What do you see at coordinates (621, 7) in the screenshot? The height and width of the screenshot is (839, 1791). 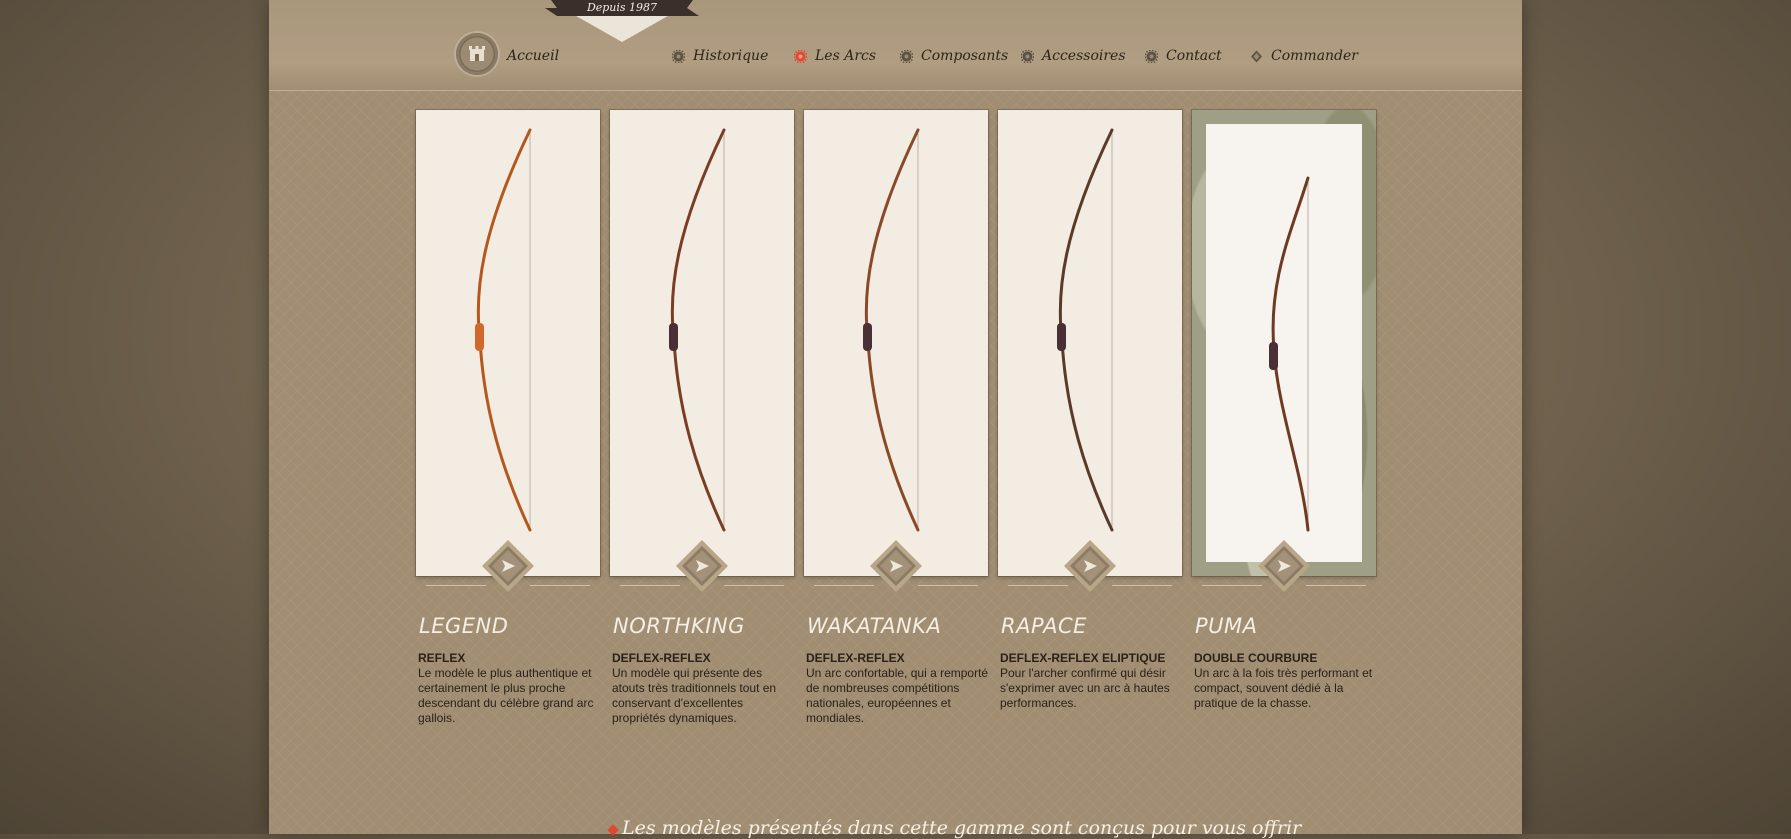 I see `badge-text: Depuis 1987` at bounding box center [621, 7].